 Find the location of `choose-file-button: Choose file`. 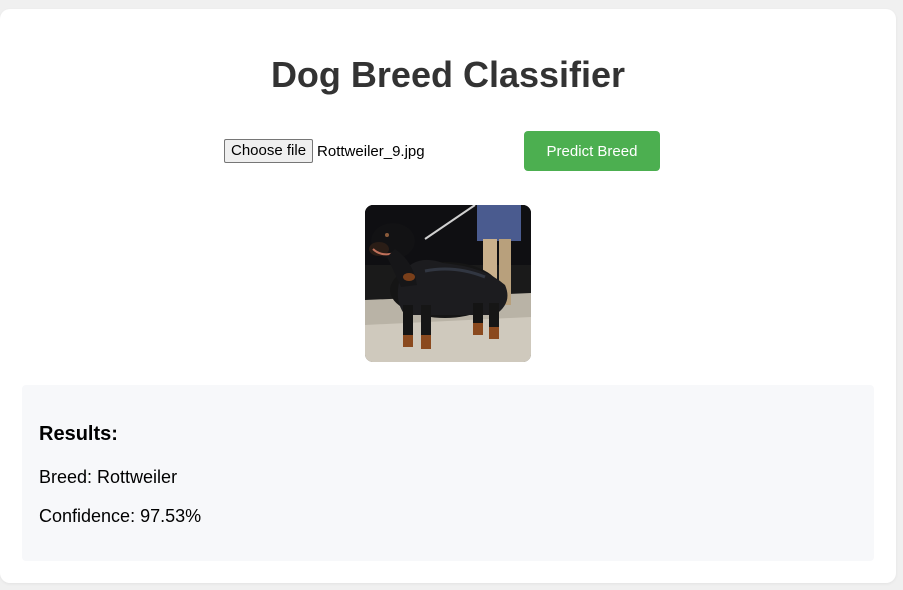

choose-file-button: Choose file is located at coordinates (269, 151).